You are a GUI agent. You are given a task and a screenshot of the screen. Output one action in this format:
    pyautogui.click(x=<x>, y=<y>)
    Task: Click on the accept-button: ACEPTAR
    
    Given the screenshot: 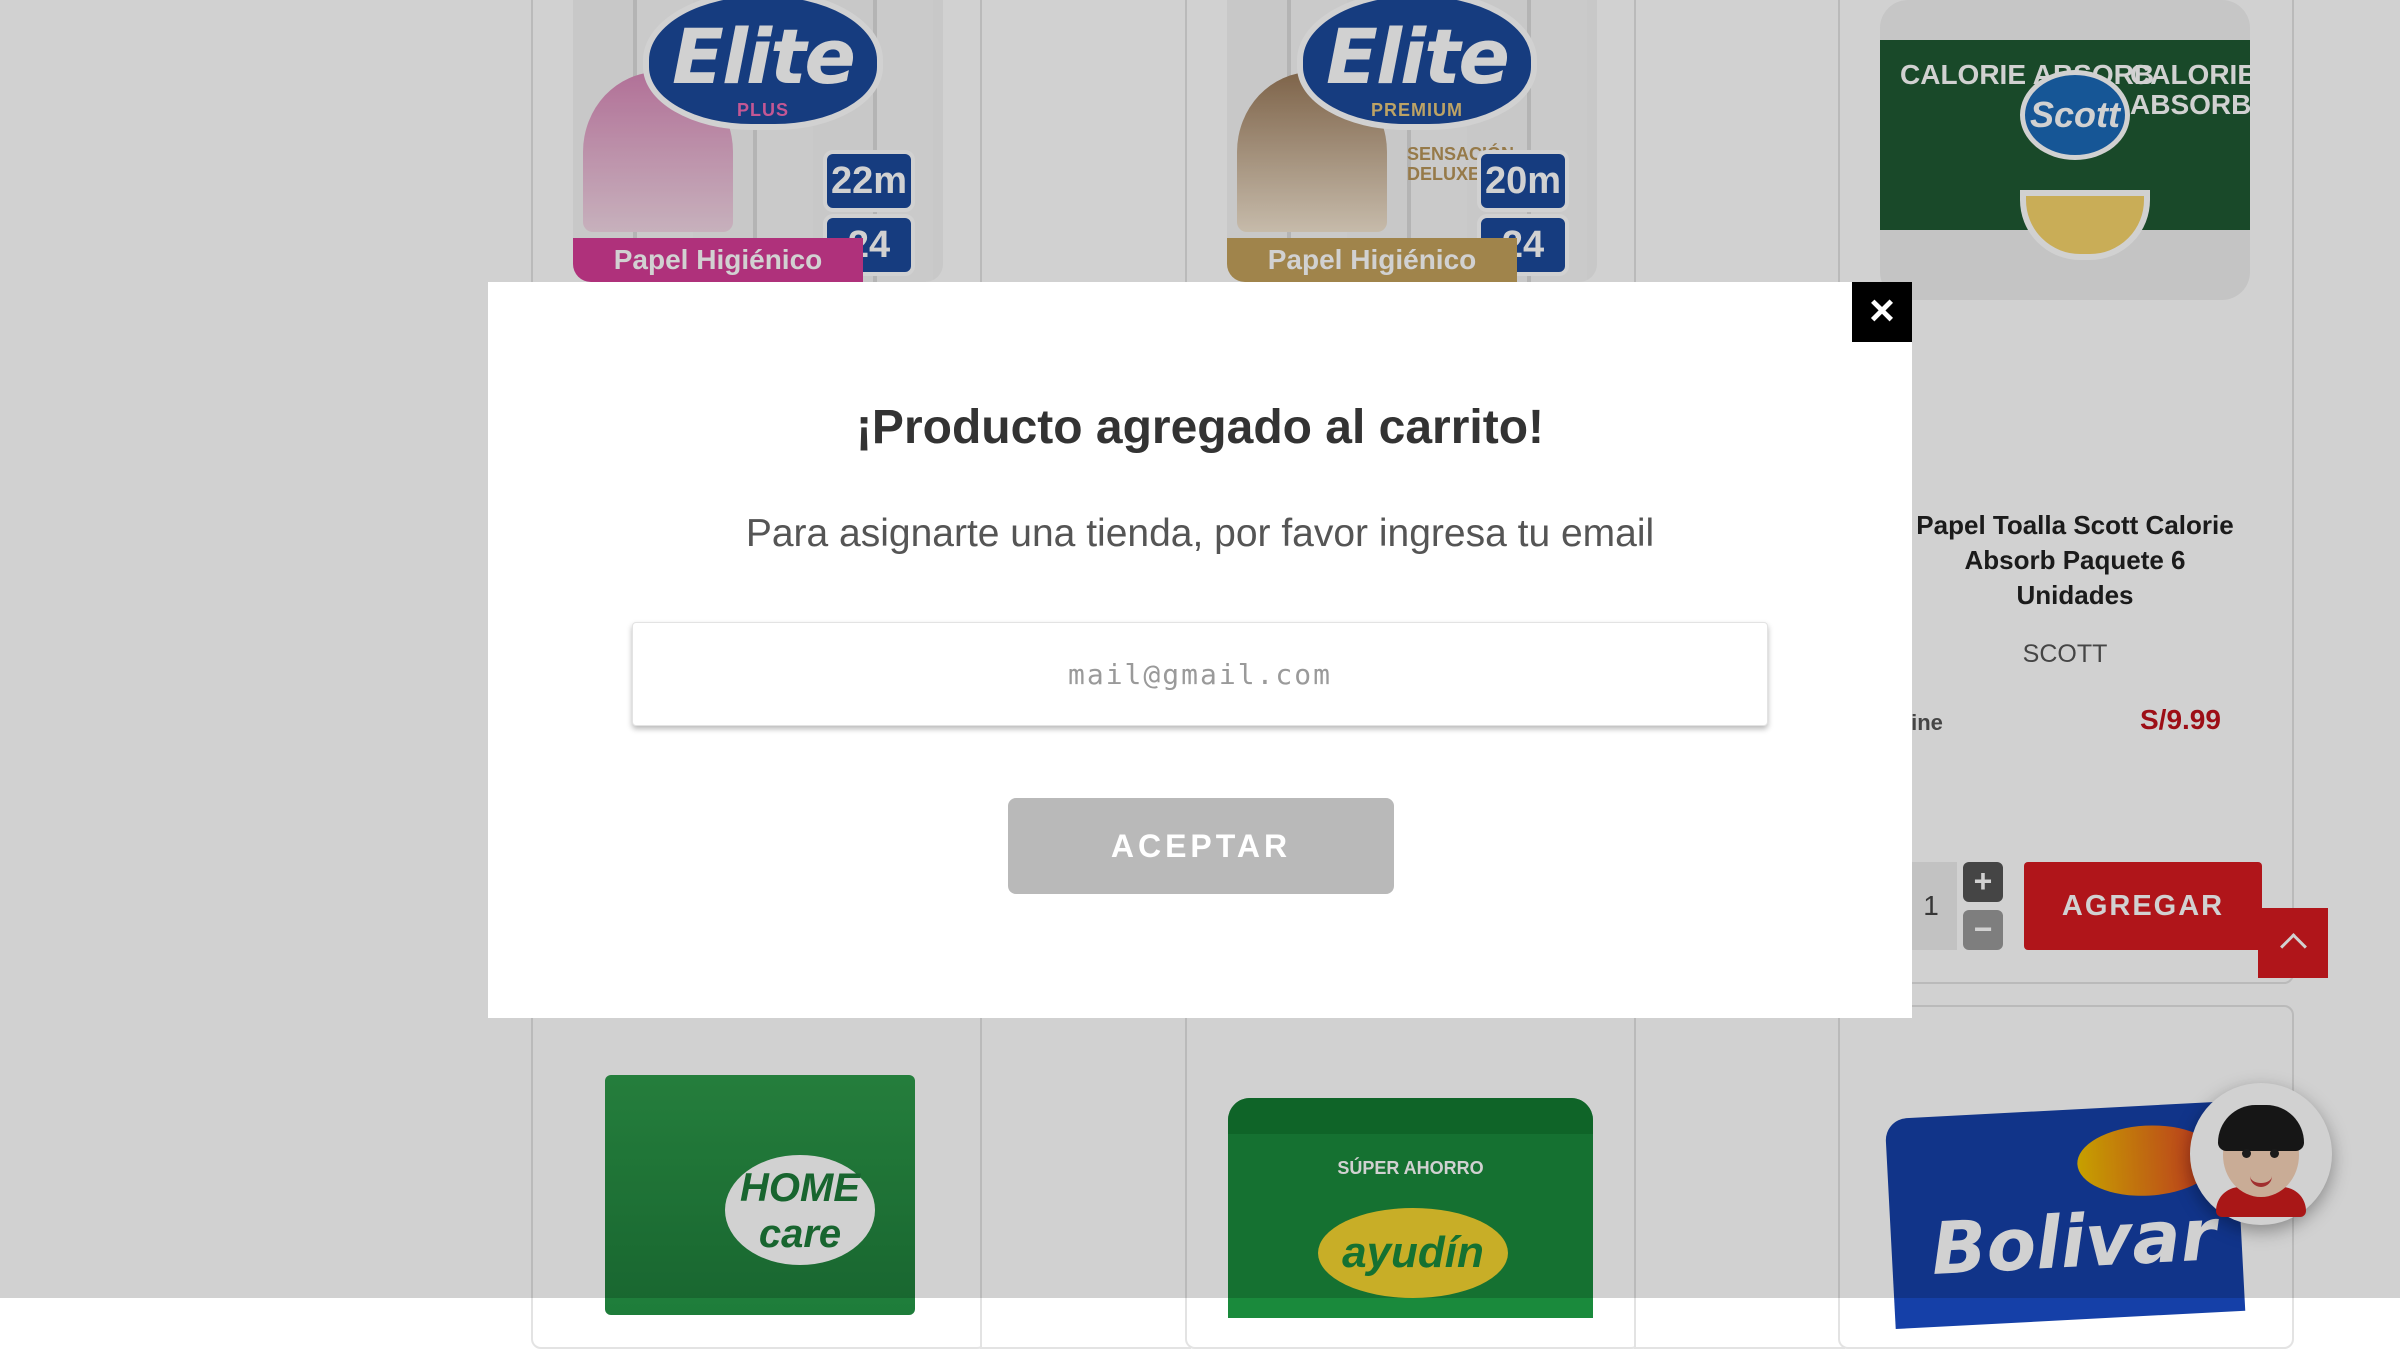 What is the action you would take?
    pyautogui.click(x=1201, y=846)
    